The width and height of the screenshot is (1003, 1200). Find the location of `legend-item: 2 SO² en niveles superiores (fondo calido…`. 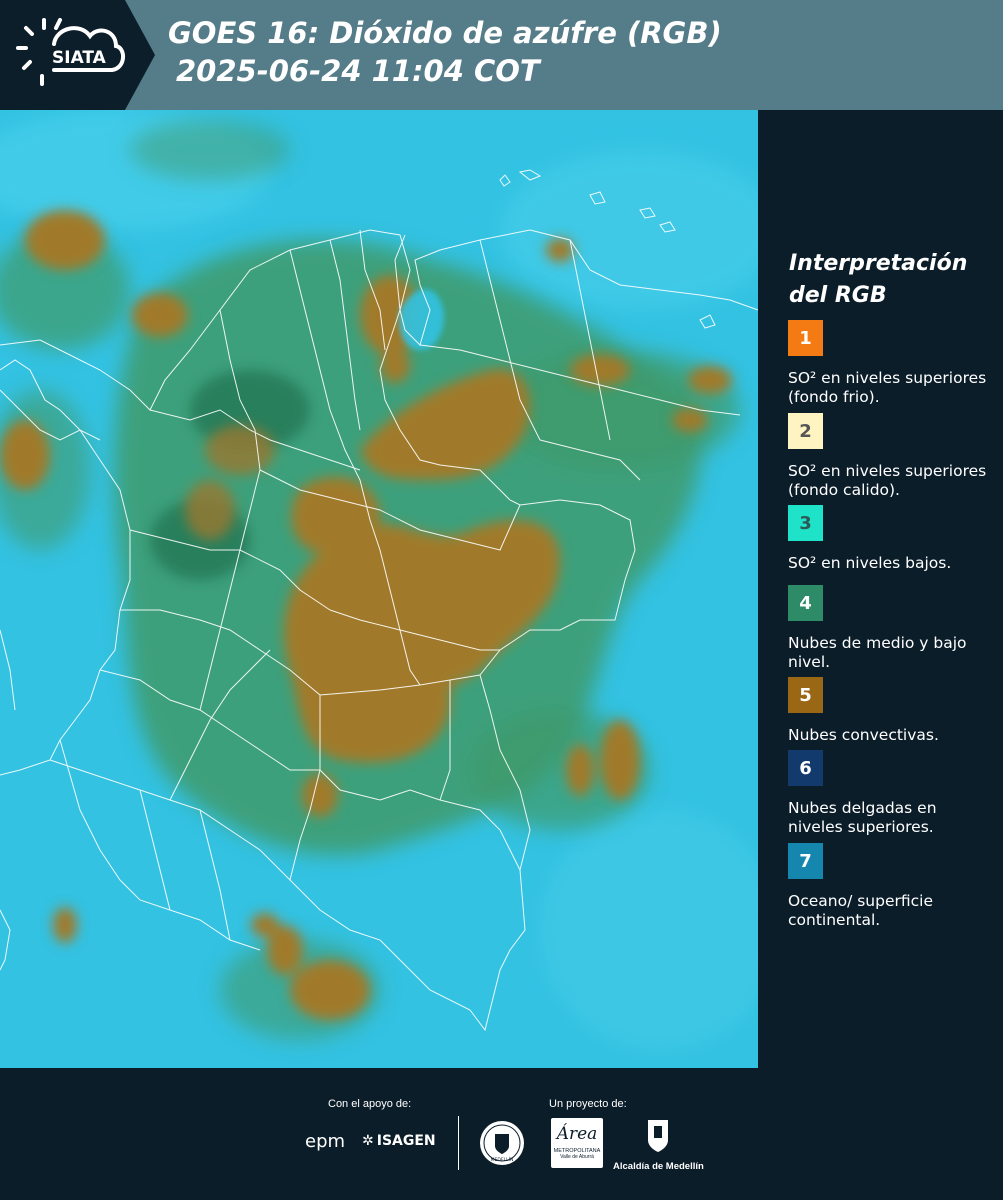

legend-item: 2 SO² en niveles superiores (fondo calido… is located at coordinates (888, 456).